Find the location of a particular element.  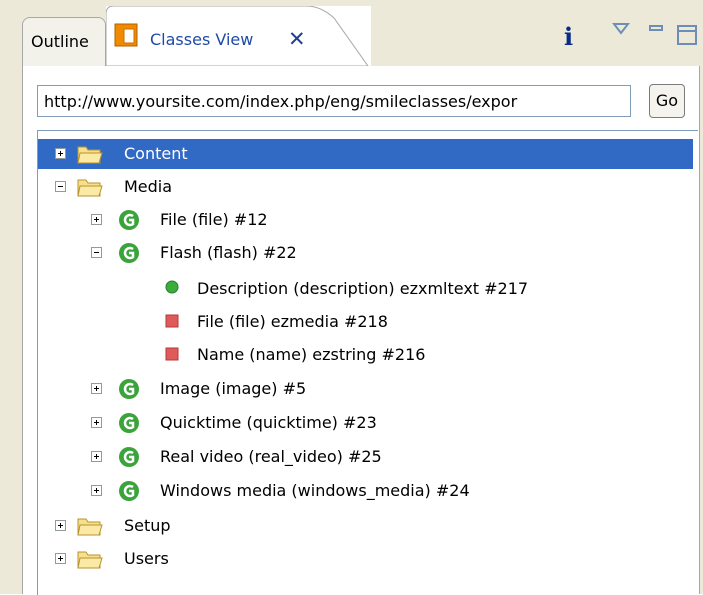

tree-item-label: File (file) #12 is located at coordinates (214, 219).